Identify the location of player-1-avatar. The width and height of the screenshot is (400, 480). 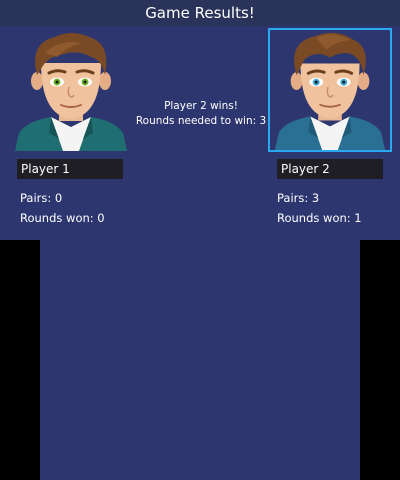
(71, 90).